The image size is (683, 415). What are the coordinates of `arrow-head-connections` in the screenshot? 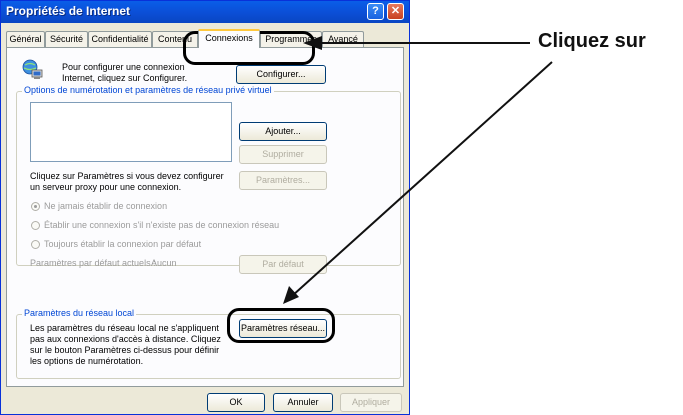 It's located at (312, 43).